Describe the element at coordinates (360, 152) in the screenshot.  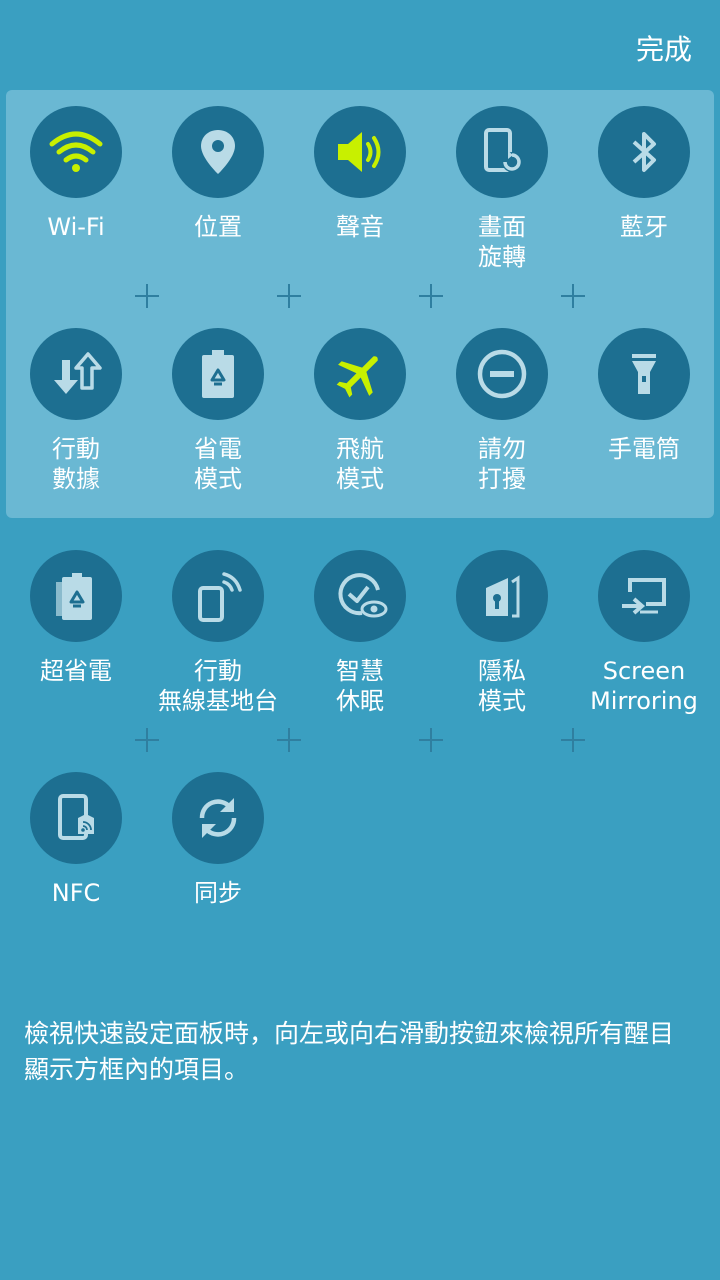
I see `sound-icon` at that location.